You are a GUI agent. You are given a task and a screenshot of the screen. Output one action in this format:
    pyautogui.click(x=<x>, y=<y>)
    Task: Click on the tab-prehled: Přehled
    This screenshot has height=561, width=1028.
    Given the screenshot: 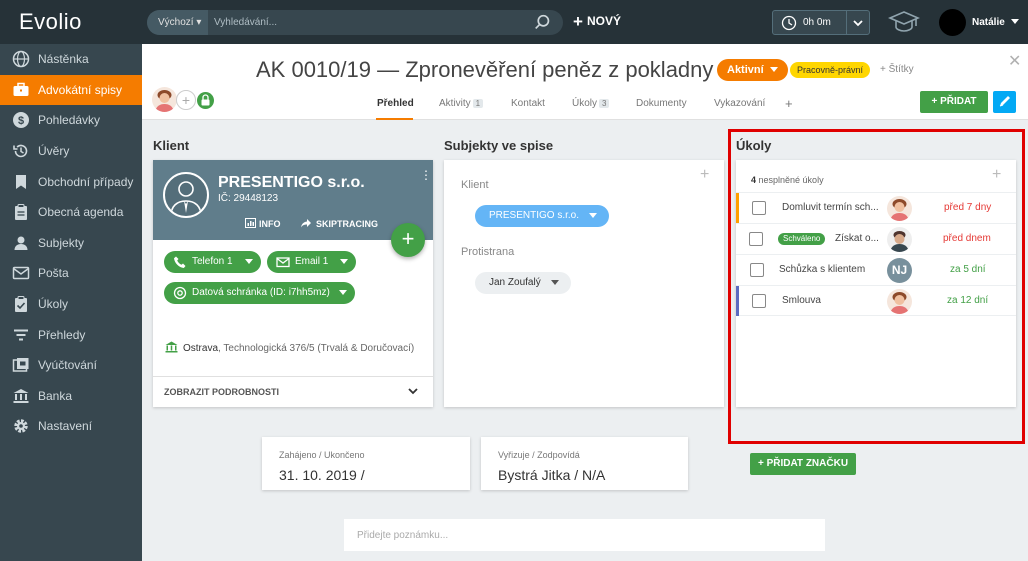 What is the action you would take?
    pyautogui.click(x=395, y=103)
    